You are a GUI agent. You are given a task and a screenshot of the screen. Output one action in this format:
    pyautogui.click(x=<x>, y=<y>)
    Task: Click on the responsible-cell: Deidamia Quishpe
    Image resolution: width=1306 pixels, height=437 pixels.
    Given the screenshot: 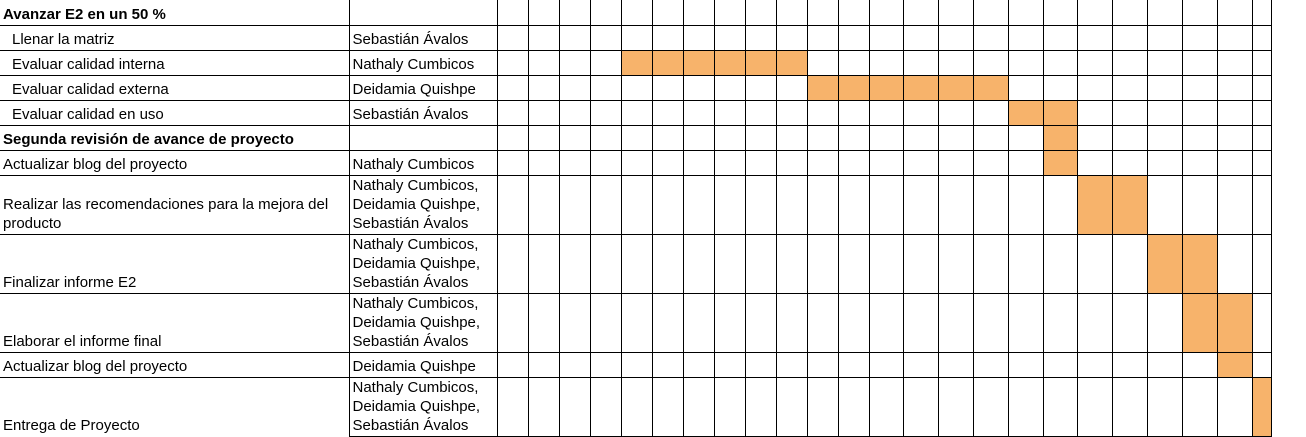 What is the action you would take?
    pyautogui.click(x=423, y=87)
    